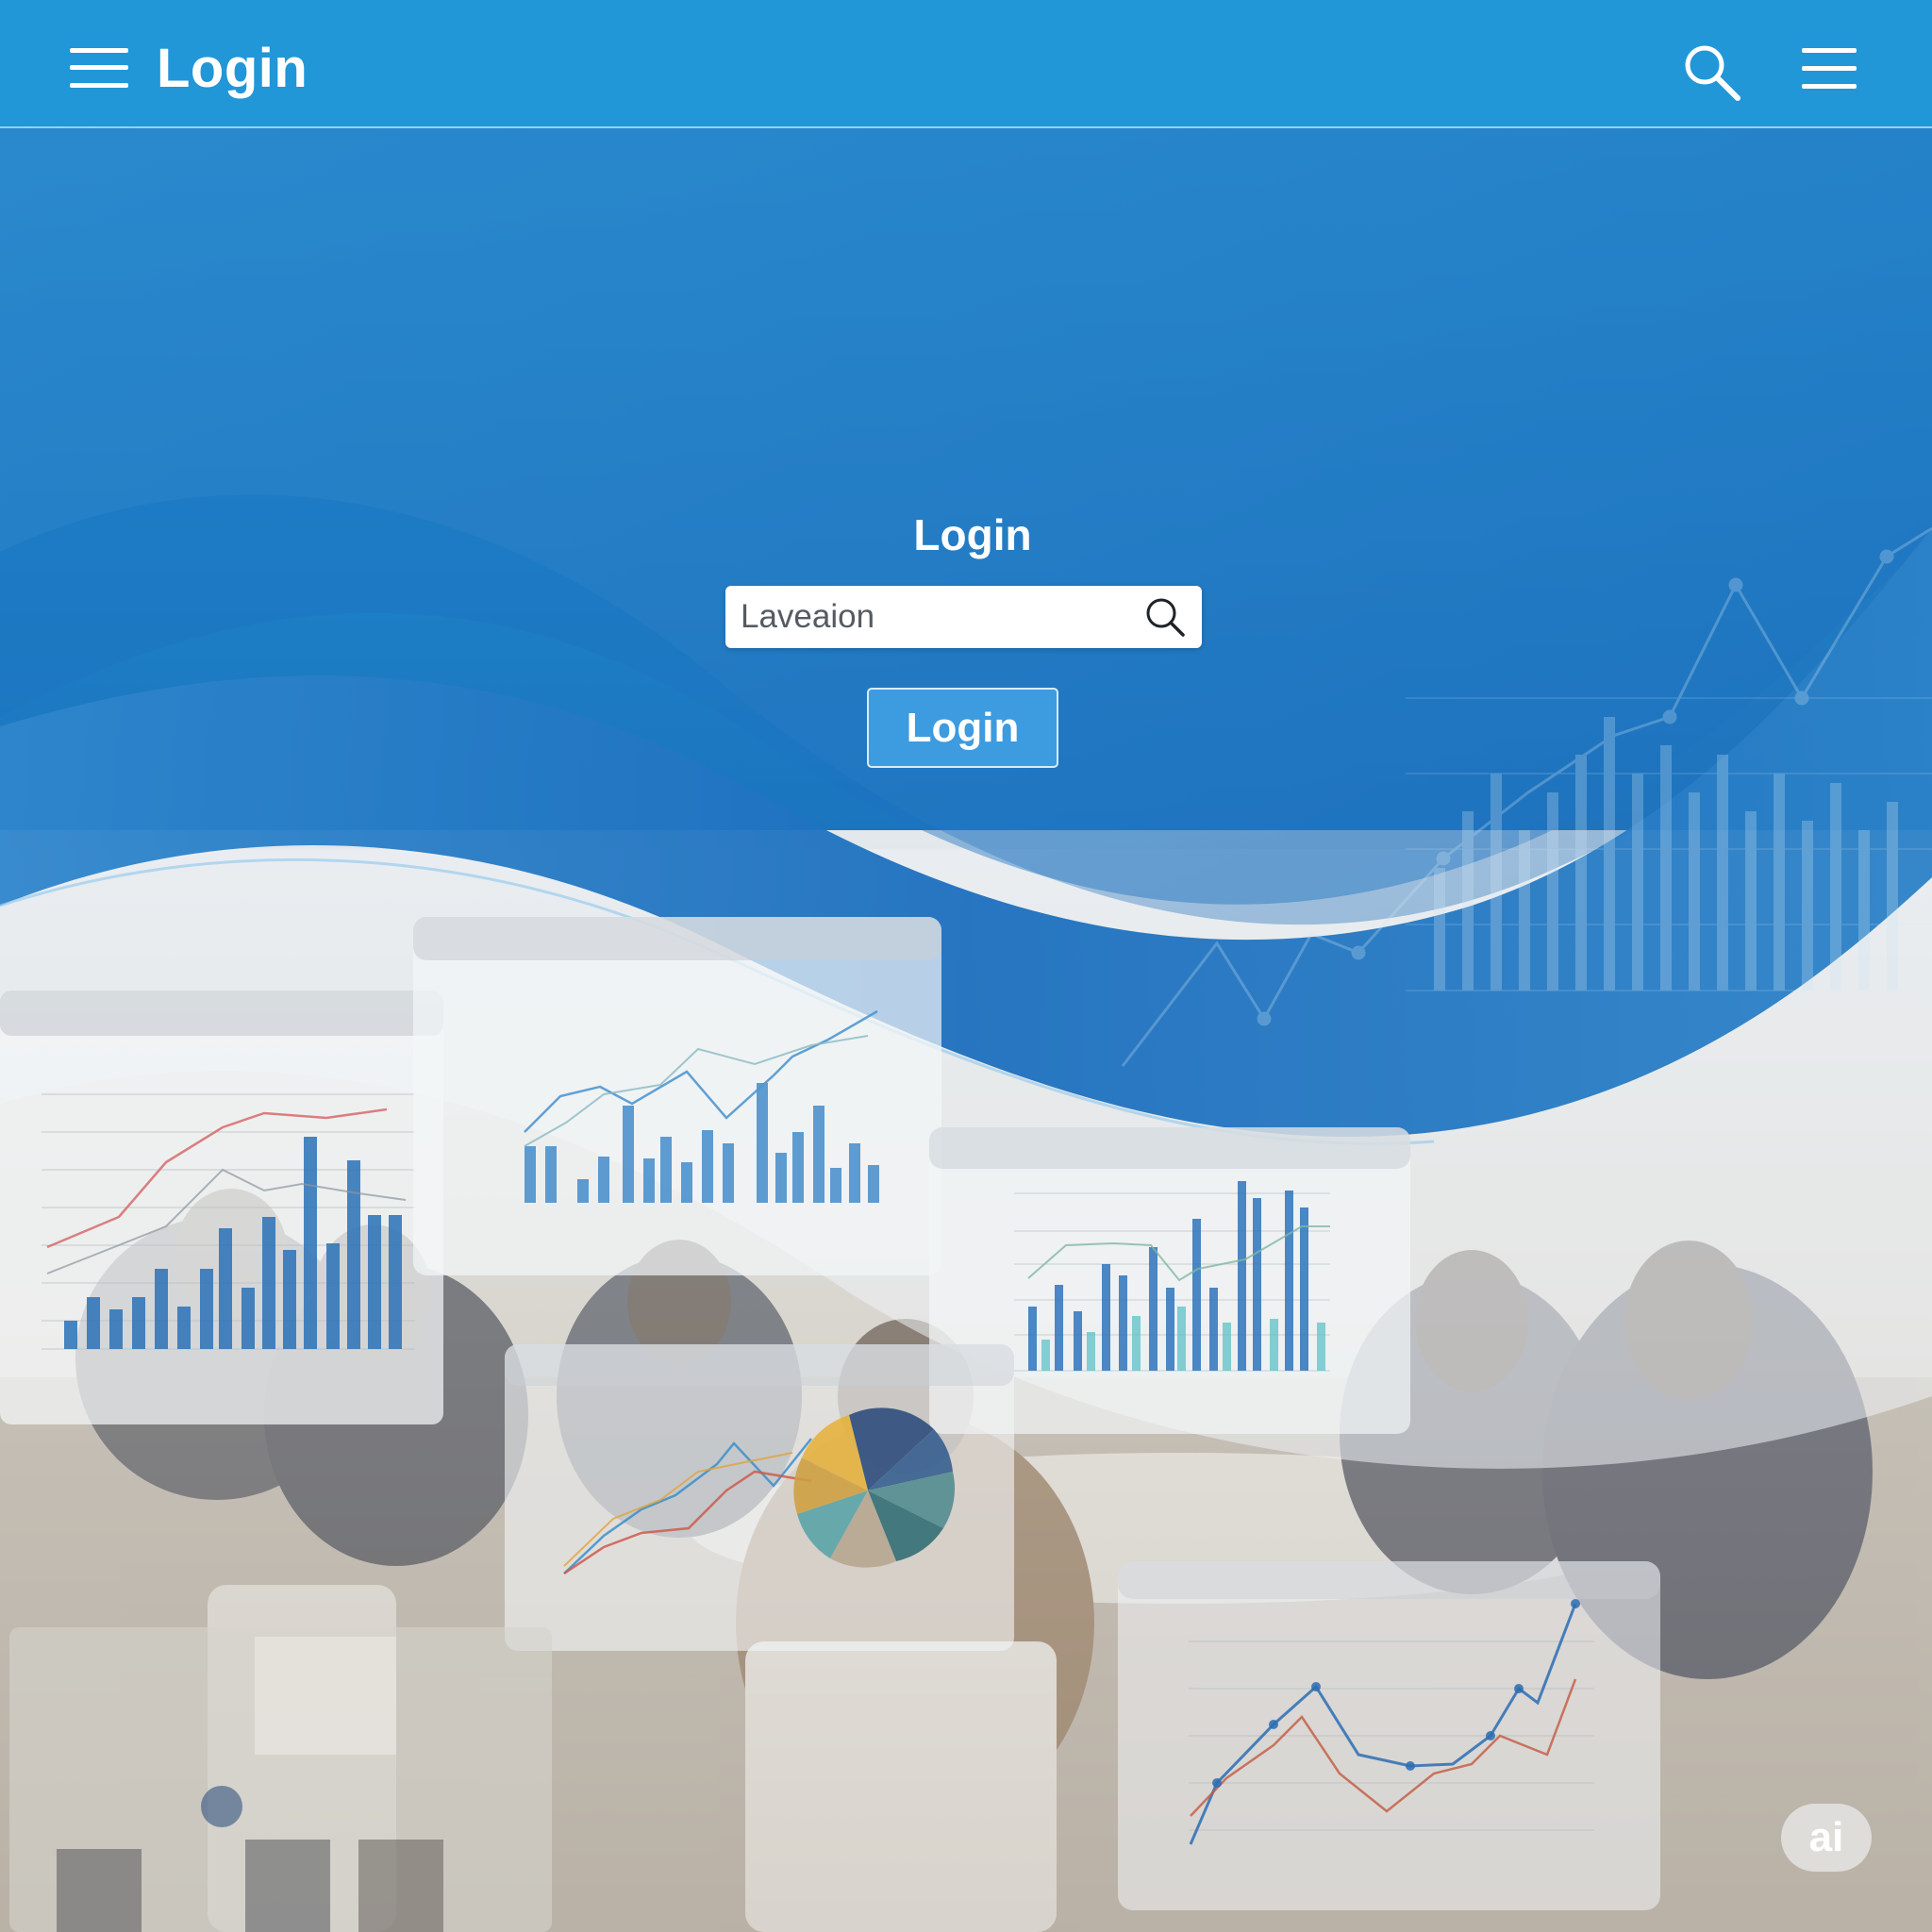 This screenshot has width=1932, height=1932. I want to click on page-title: Login, so click(232, 68).